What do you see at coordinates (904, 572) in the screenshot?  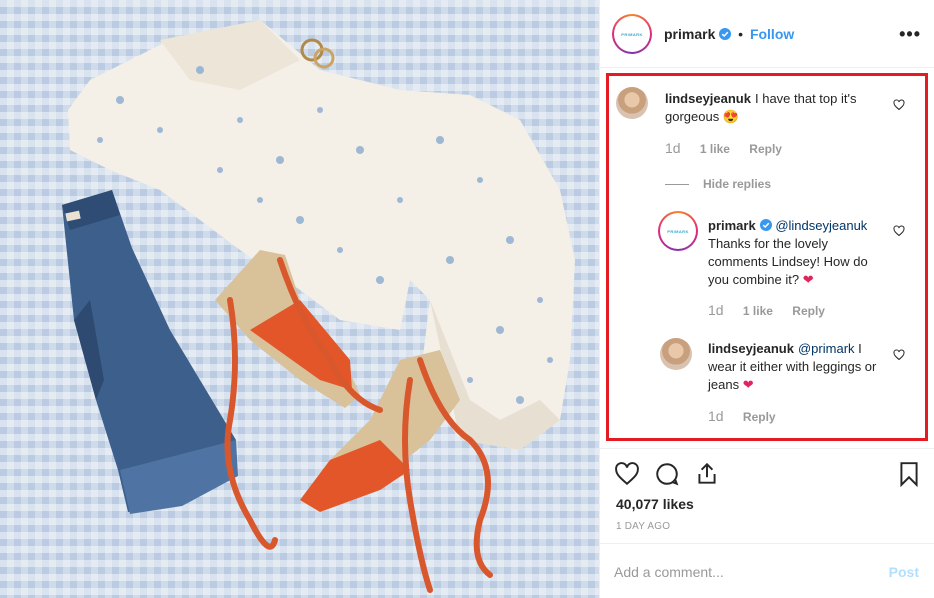 I see `post-comment-button: Post` at bounding box center [904, 572].